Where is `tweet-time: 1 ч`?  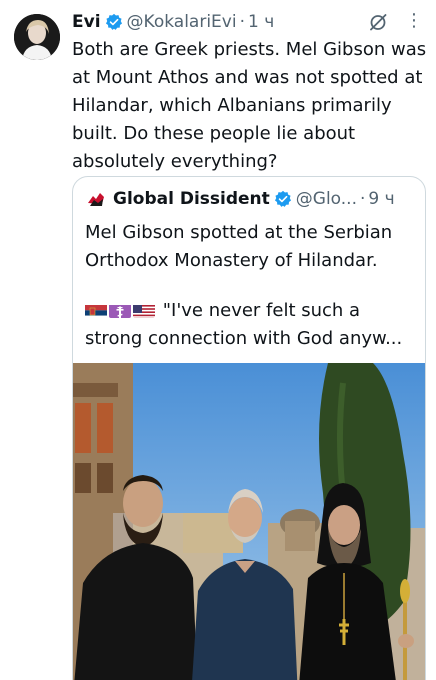 tweet-time: 1 ч is located at coordinates (261, 22).